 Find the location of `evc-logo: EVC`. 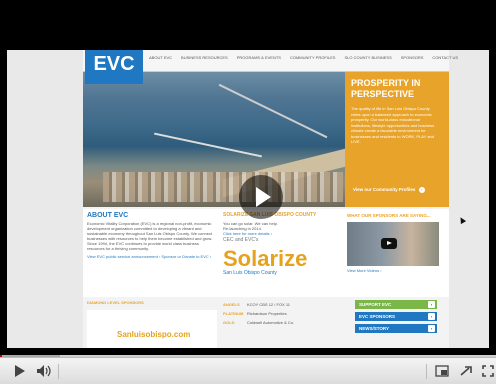

evc-logo: EVC is located at coordinates (114, 67).